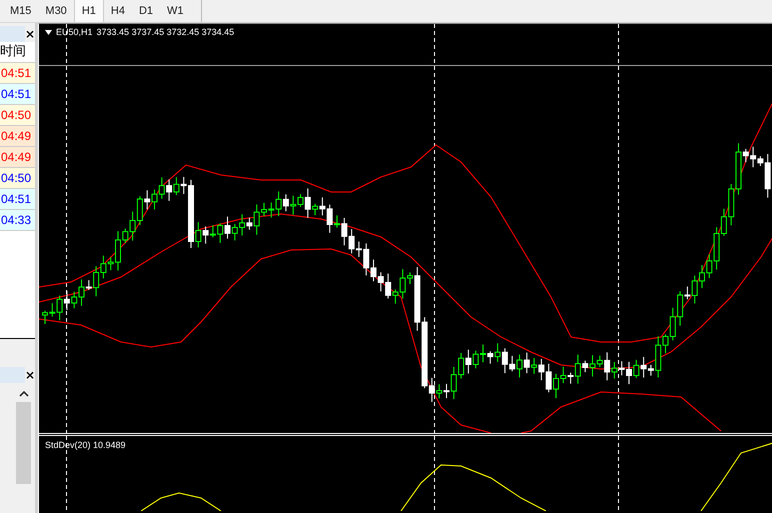  What do you see at coordinates (85, 445) in the screenshot?
I see `indicator-label: StdDev(20) 10.9489` at bounding box center [85, 445].